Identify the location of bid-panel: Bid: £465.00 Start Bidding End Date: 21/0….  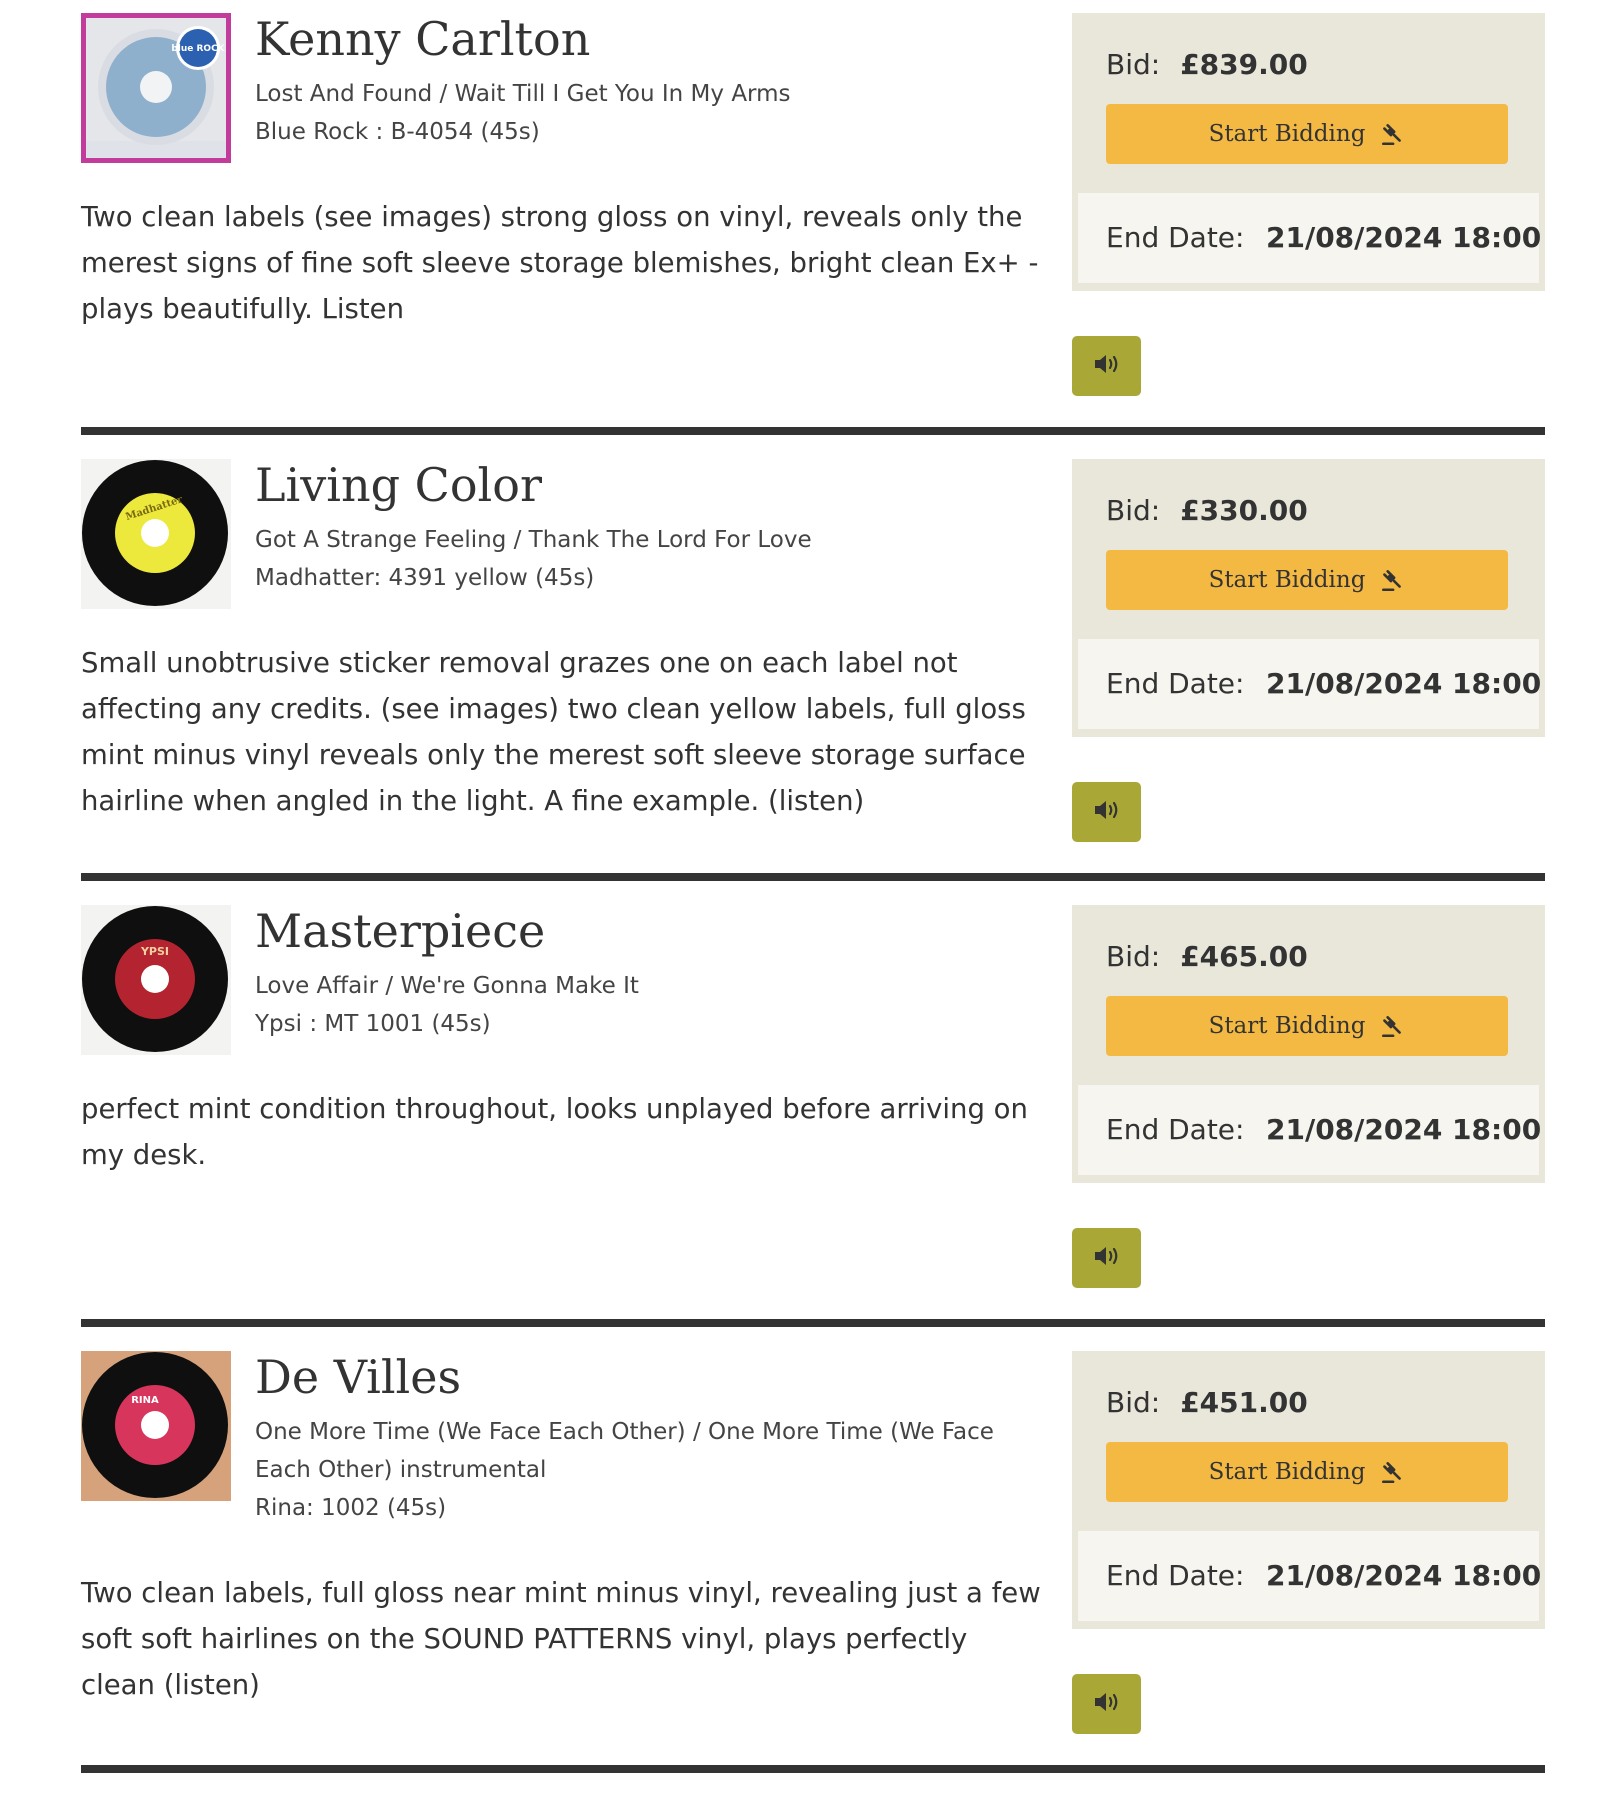
(1308, 1044).